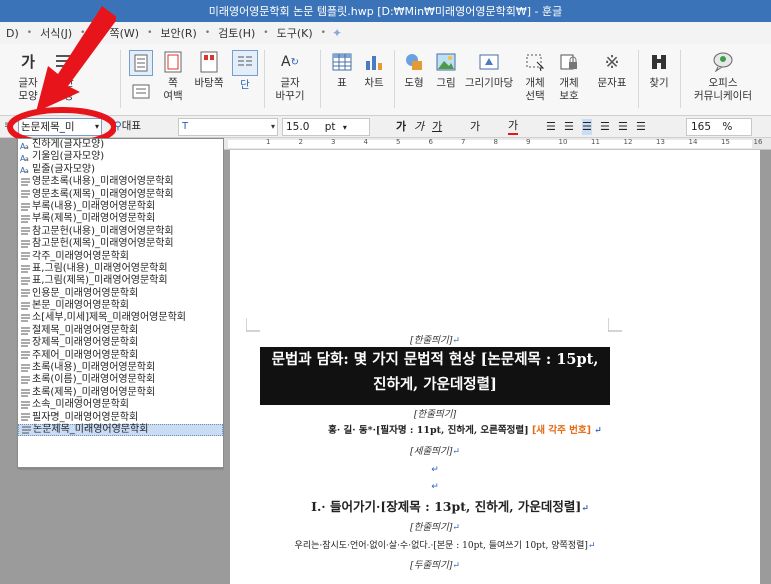 This screenshot has height=584, width=771. Describe the element at coordinates (143, 127) in the screenshot. I see `font-face-select: ⚲대표` at that location.